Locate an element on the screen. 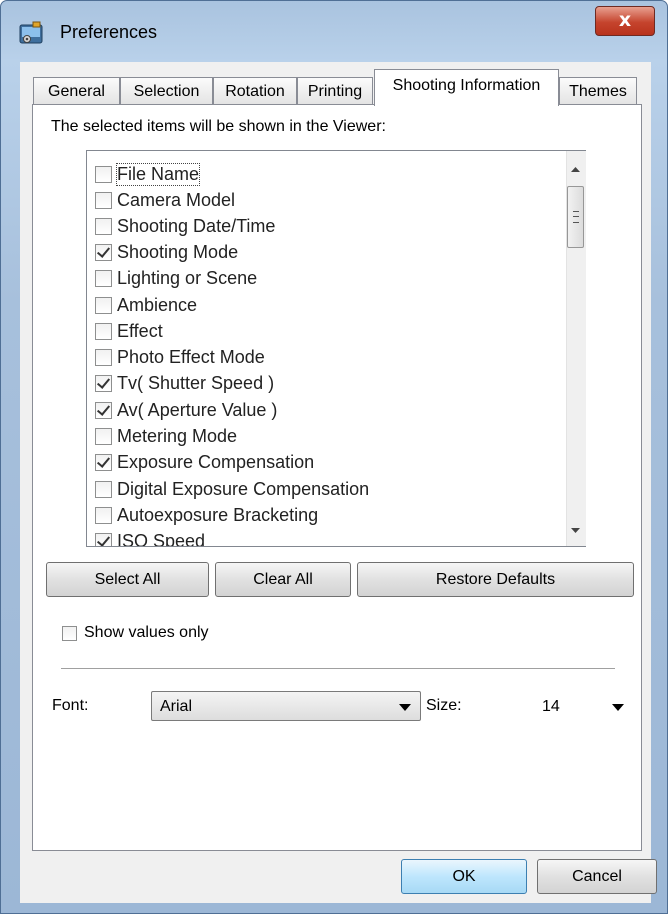 This screenshot has width=668, height=914. list-item-label: Camera Model is located at coordinates (176, 199).